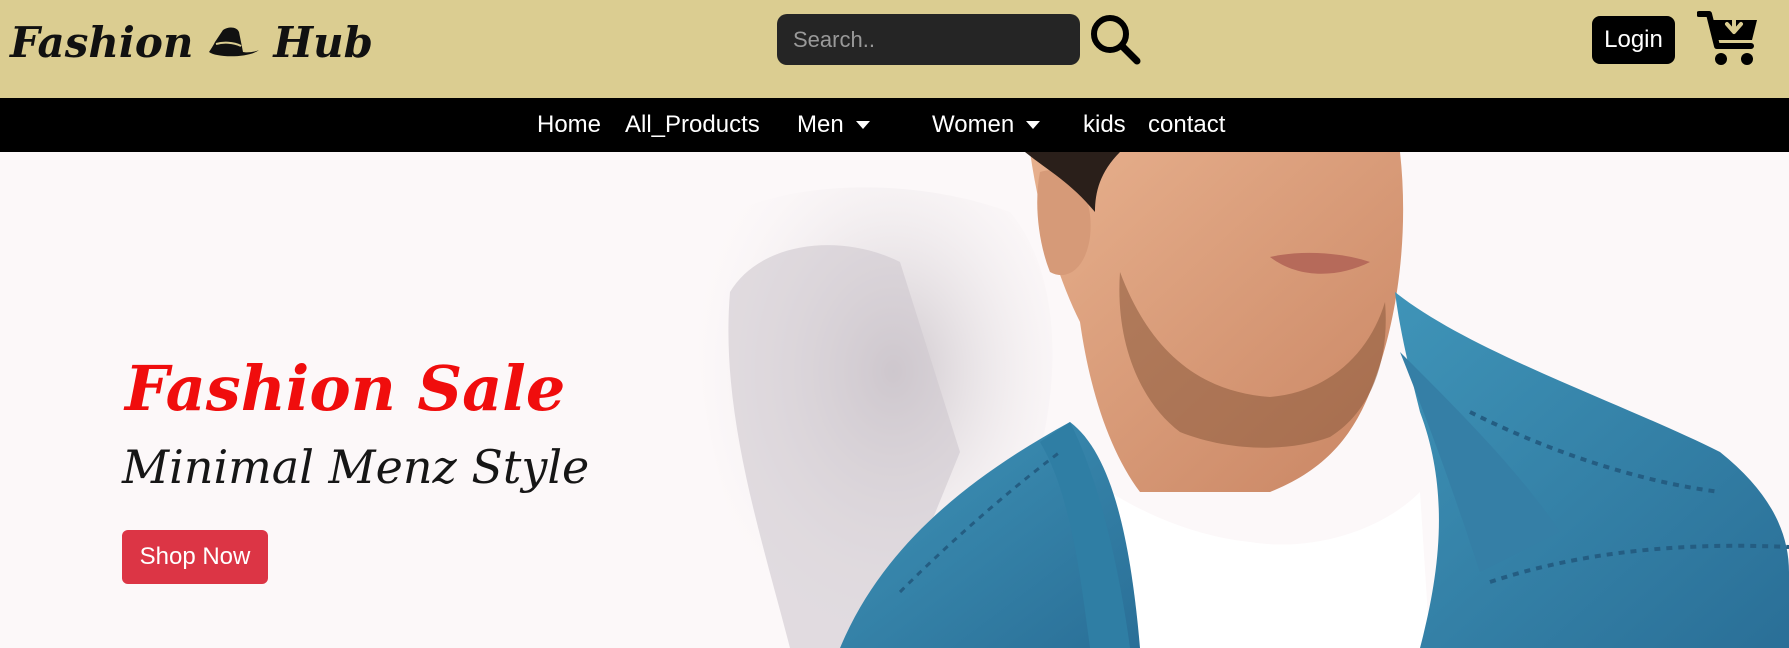 This screenshot has width=1789, height=648. I want to click on brand-logo: Fashion Hub, so click(191, 42).